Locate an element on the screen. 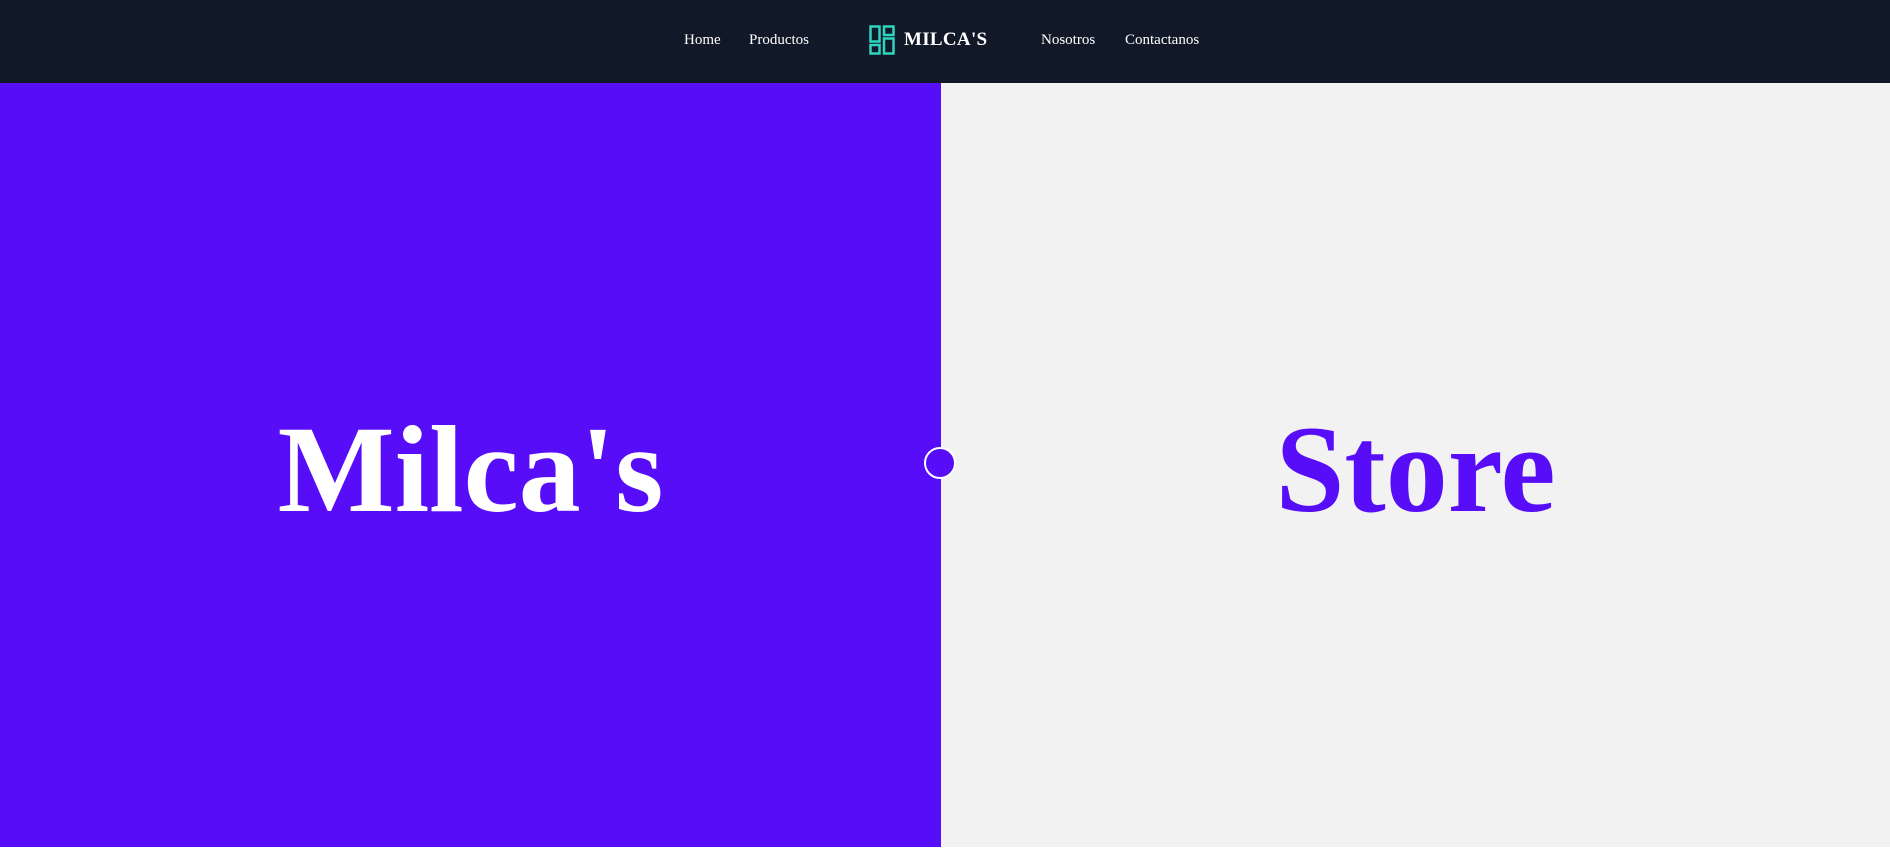 Image resolution: width=1890 pixels, height=850 pixels. nav-link-productos: Productos is located at coordinates (779, 40).